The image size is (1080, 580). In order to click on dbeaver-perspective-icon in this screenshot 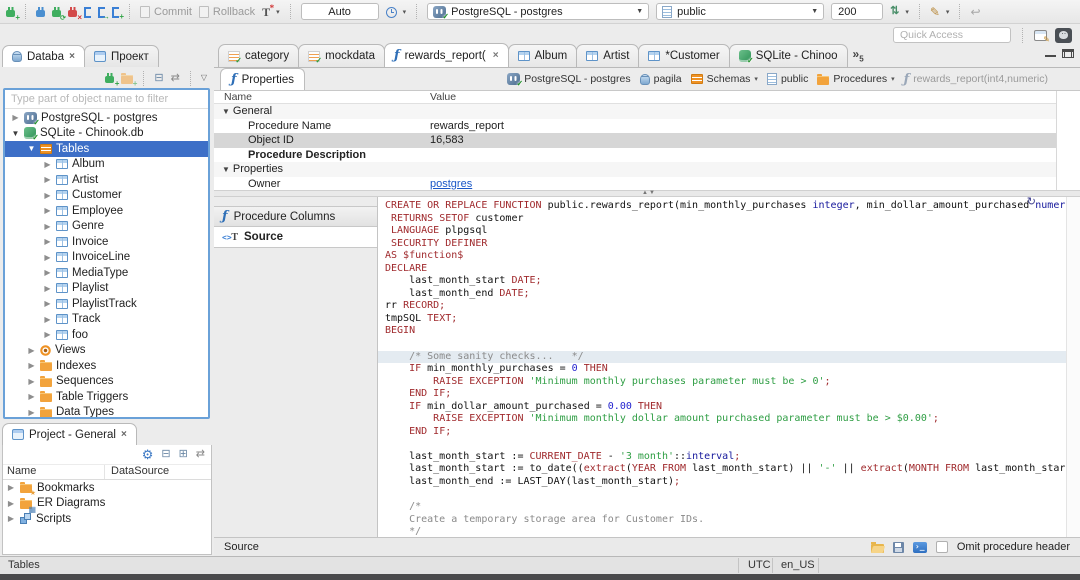, I will do `click(1063, 35)`.